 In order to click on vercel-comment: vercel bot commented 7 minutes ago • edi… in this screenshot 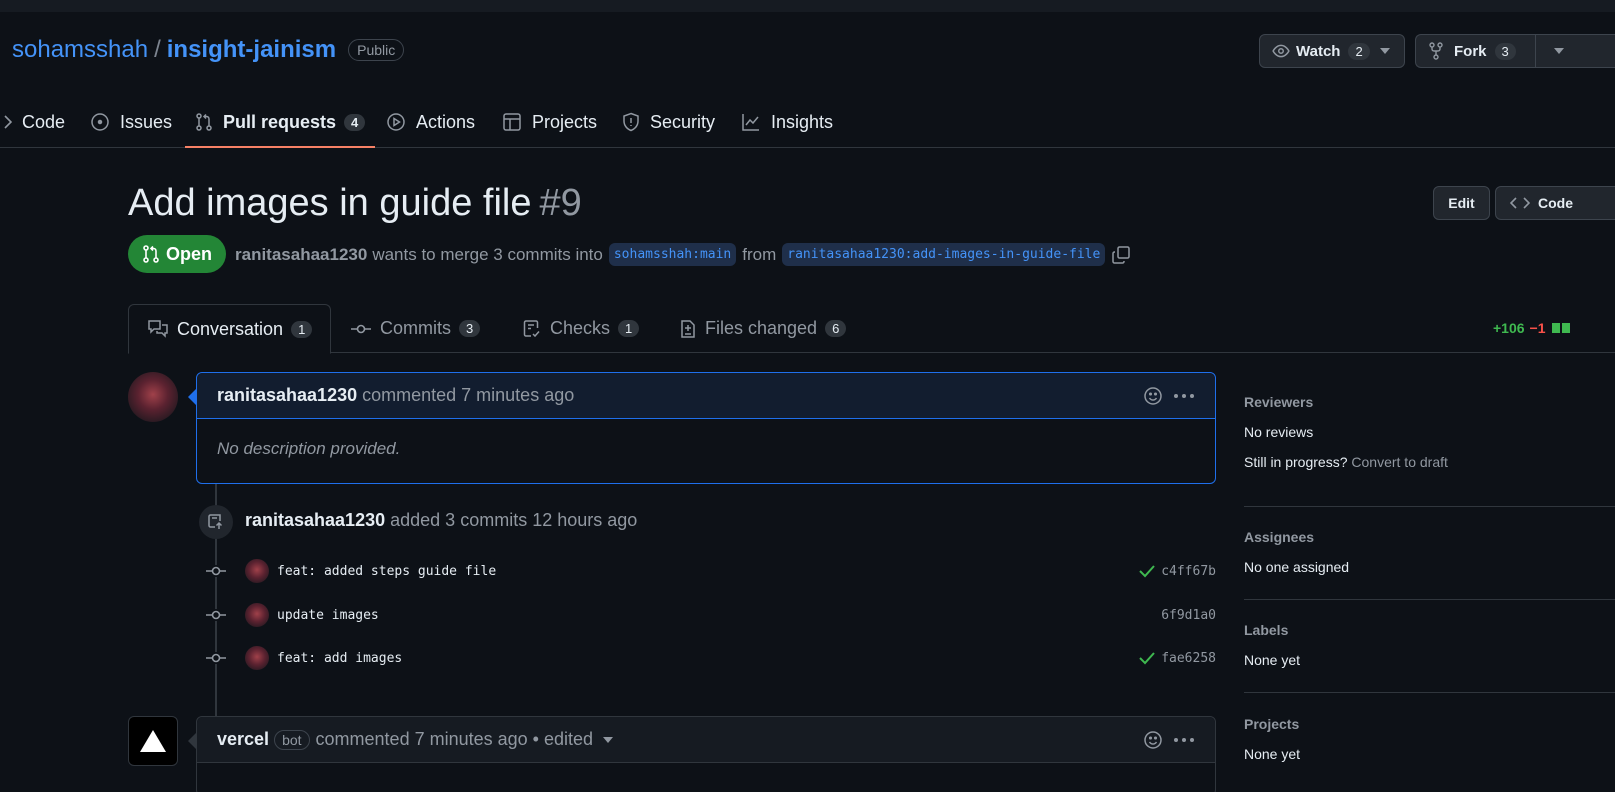, I will do `click(706, 754)`.